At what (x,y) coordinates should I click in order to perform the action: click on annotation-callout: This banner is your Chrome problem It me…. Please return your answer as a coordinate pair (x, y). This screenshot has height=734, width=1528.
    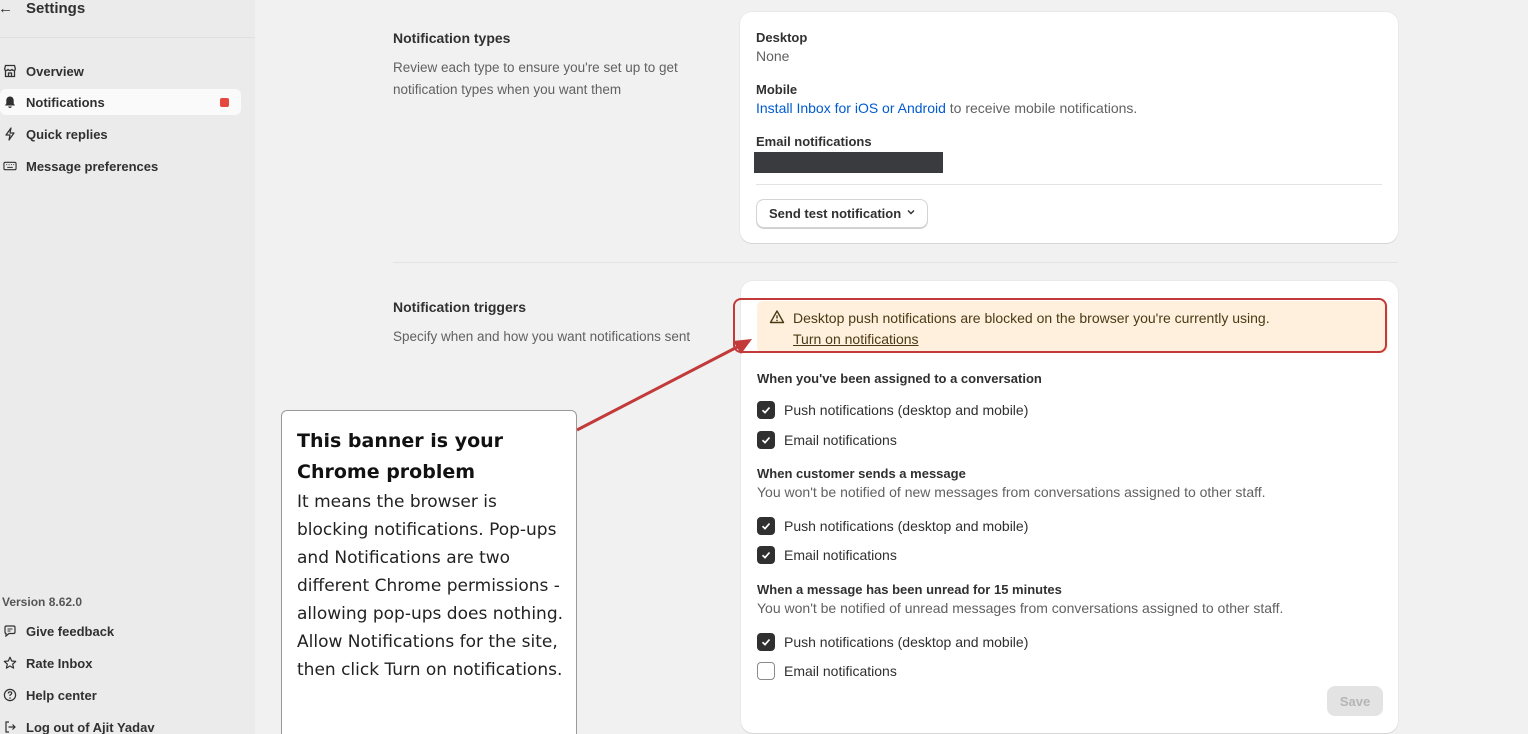
    Looking at the image, I should click on (429, 572).